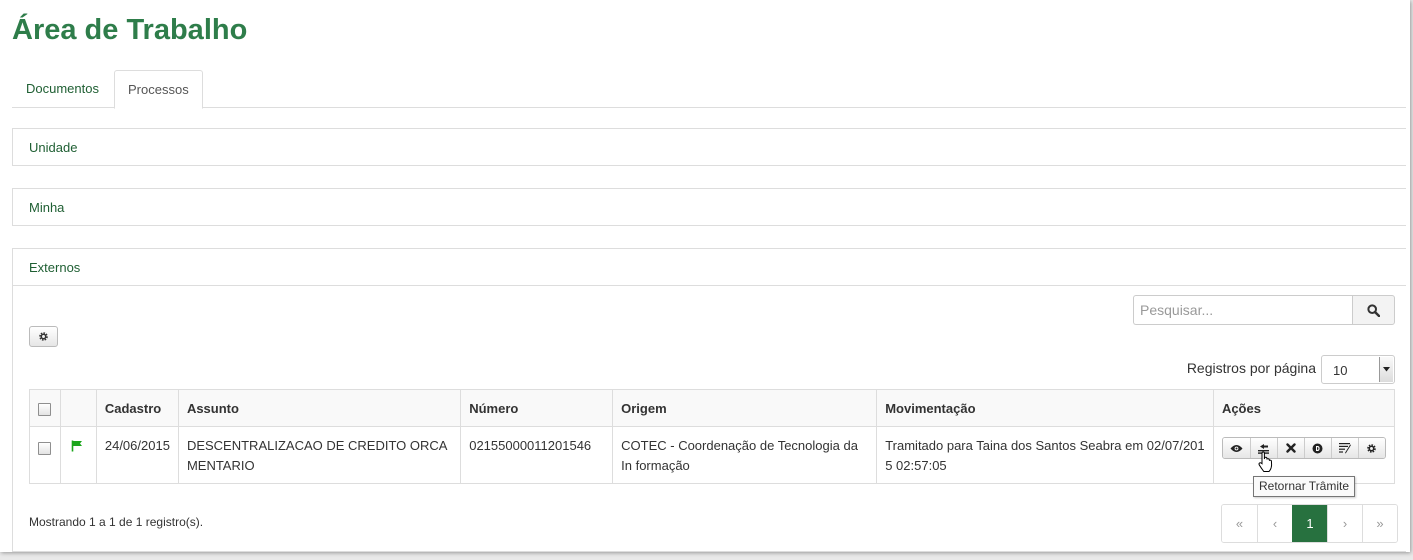 The height and width of the screenshot is (560, 1413). What do you see at coordinates (1265, 461) in the screenshot?
I see `hand-cursor-icon` at bounding box center [1265, 461].